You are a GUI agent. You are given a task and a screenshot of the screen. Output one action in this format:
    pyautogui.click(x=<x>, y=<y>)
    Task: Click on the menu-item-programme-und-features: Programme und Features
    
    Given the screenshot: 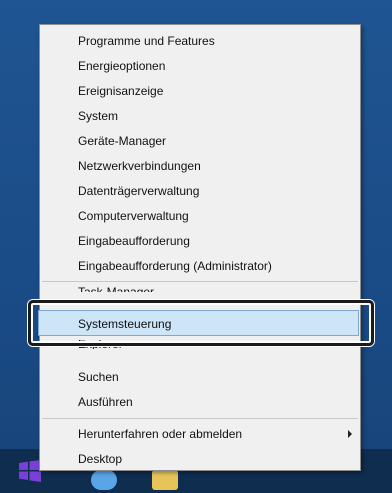 What is the action you would take?
    pyautogui.click(x=146, y=41)
    